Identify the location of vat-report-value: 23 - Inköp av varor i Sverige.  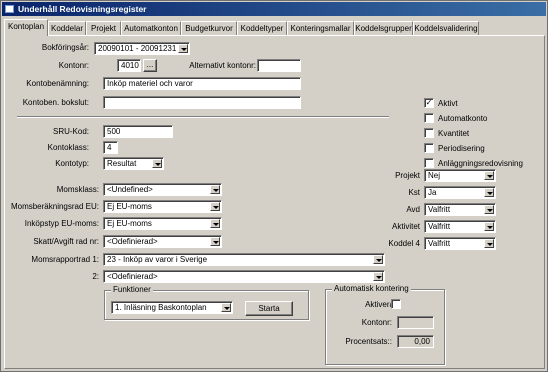
(157, 259).